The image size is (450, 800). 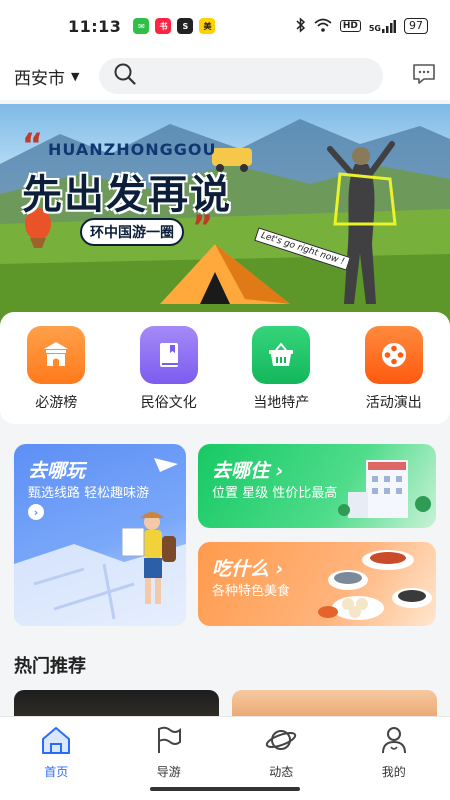 What do you see at coordinates (374, 28) in the screenshot?
I see `network-type: 5G` at bounding box center [374, 28].